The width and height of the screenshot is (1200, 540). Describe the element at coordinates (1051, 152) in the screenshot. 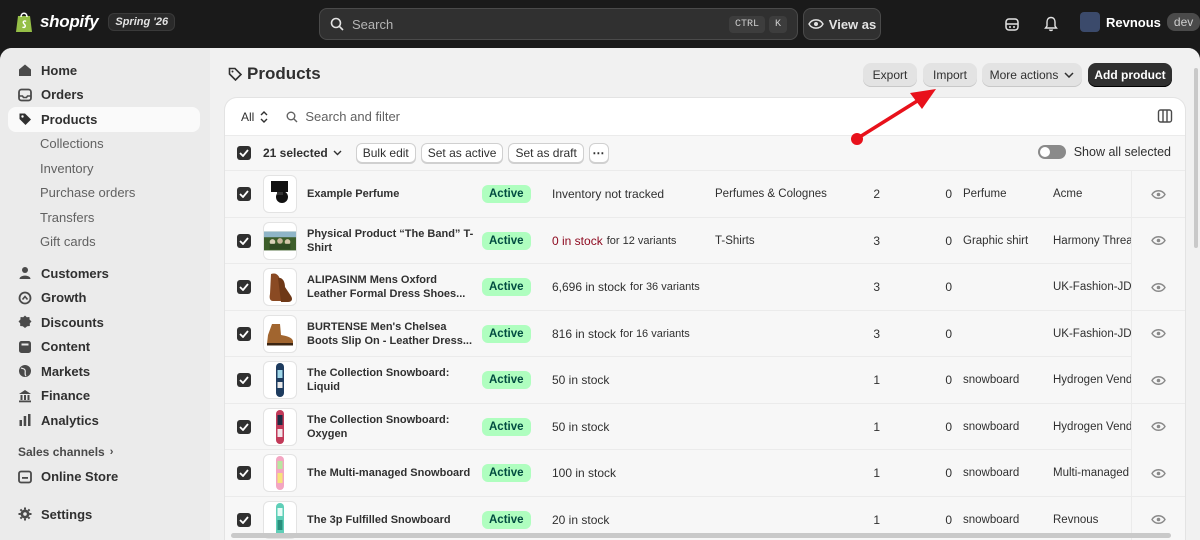

I see `show-all-toggle` at that location.